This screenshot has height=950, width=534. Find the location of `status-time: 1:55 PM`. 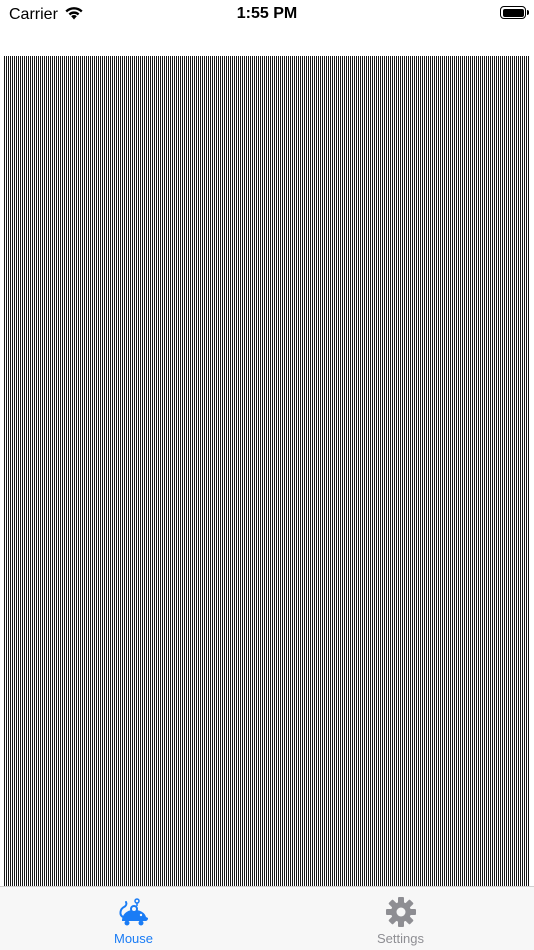

status-time: 1:55 PM is located at coordinates (267, 13).